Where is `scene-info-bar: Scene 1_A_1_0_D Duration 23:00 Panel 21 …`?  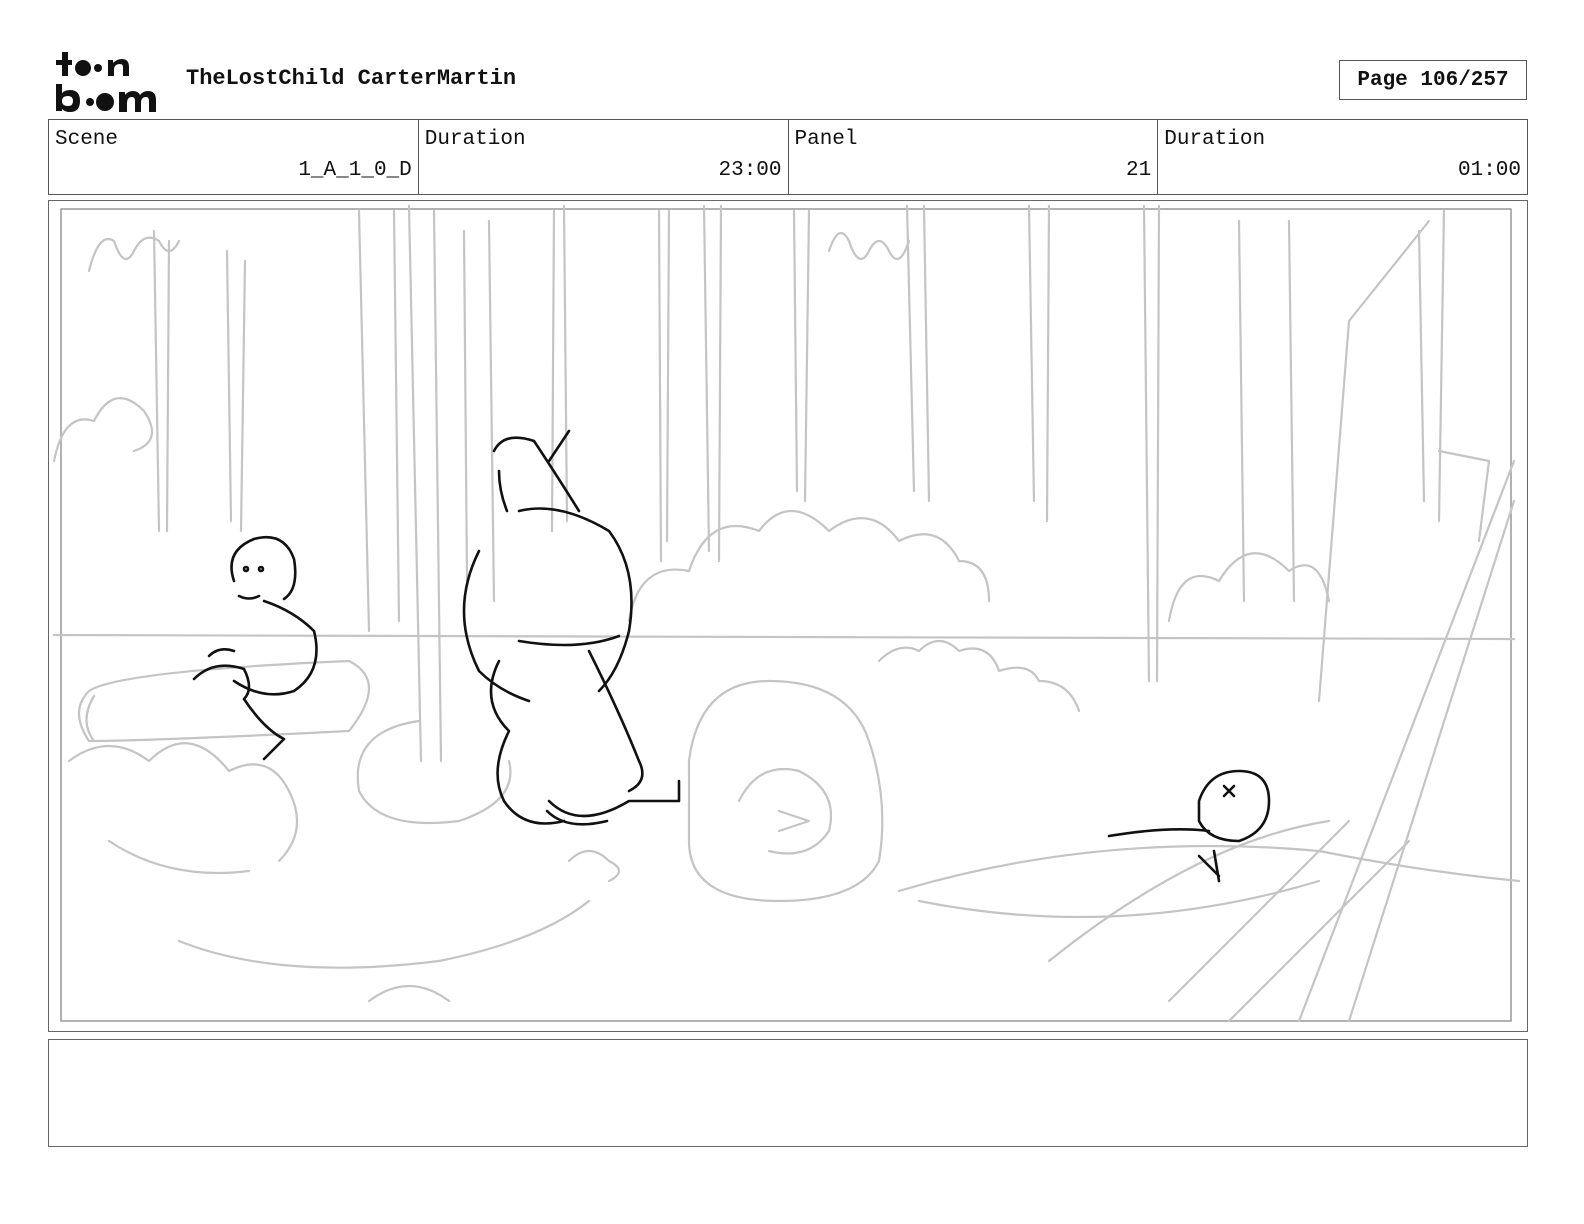 scene-info-bar: Scene 1_A_1_0_D Duration 23:00 Panel 21 … is located at coordinates (788, 157).